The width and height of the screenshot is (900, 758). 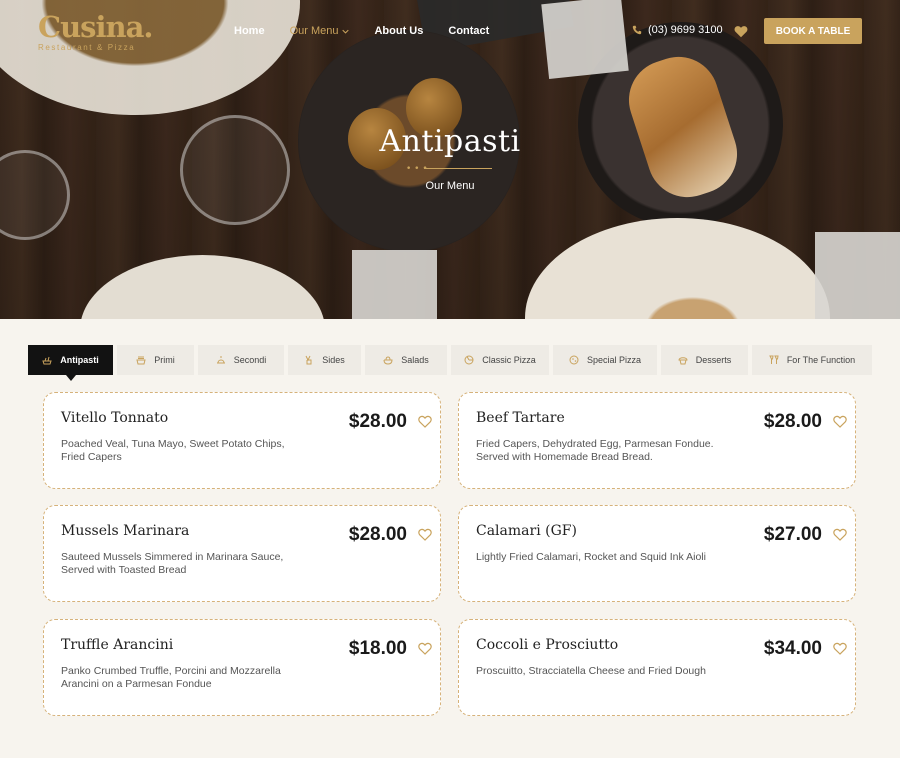 I want to click on logo-tagline: Restaurant & Pizza, so click(x=87, y=47).